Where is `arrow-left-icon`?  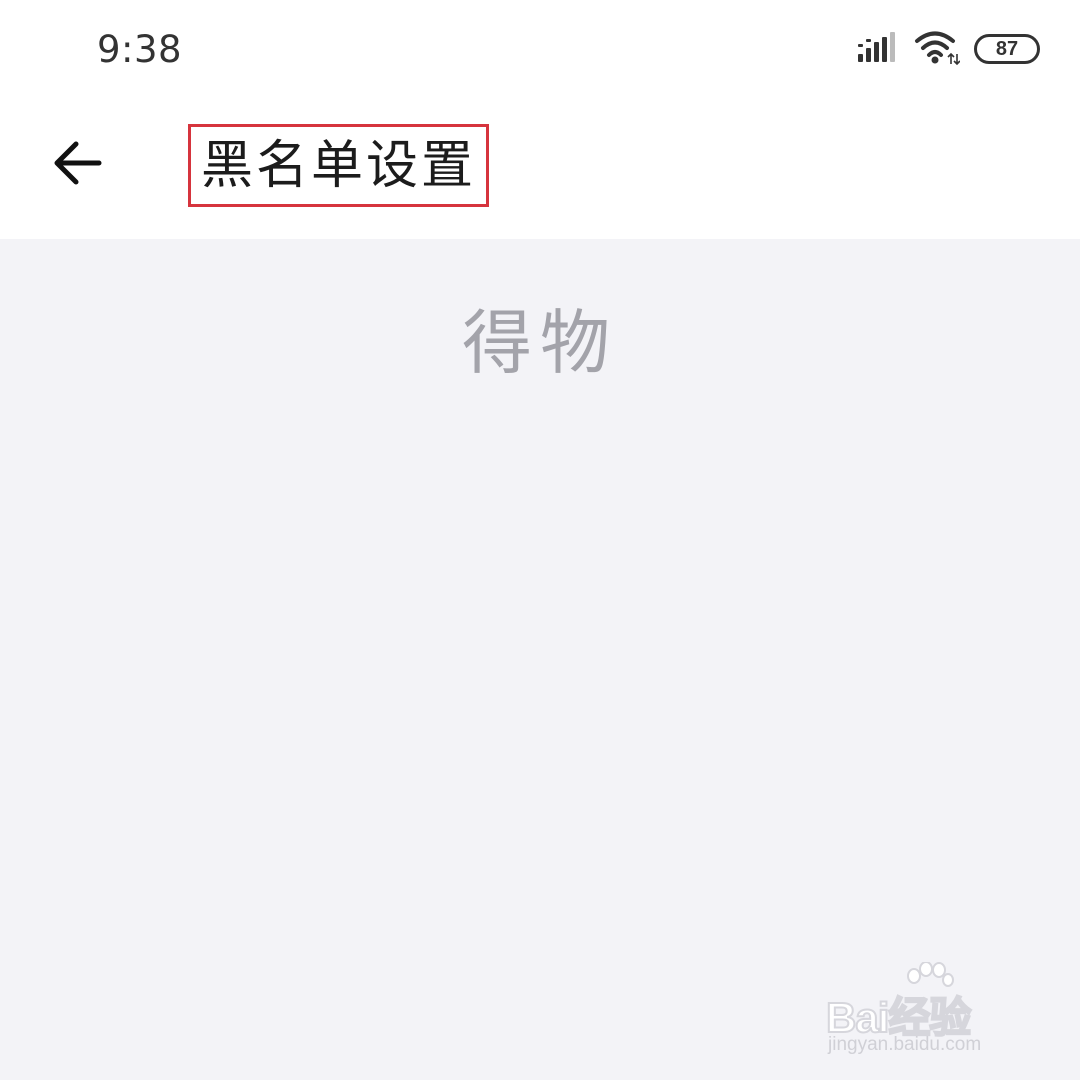
arrow-left-icon is located at coordinates (78, 163).